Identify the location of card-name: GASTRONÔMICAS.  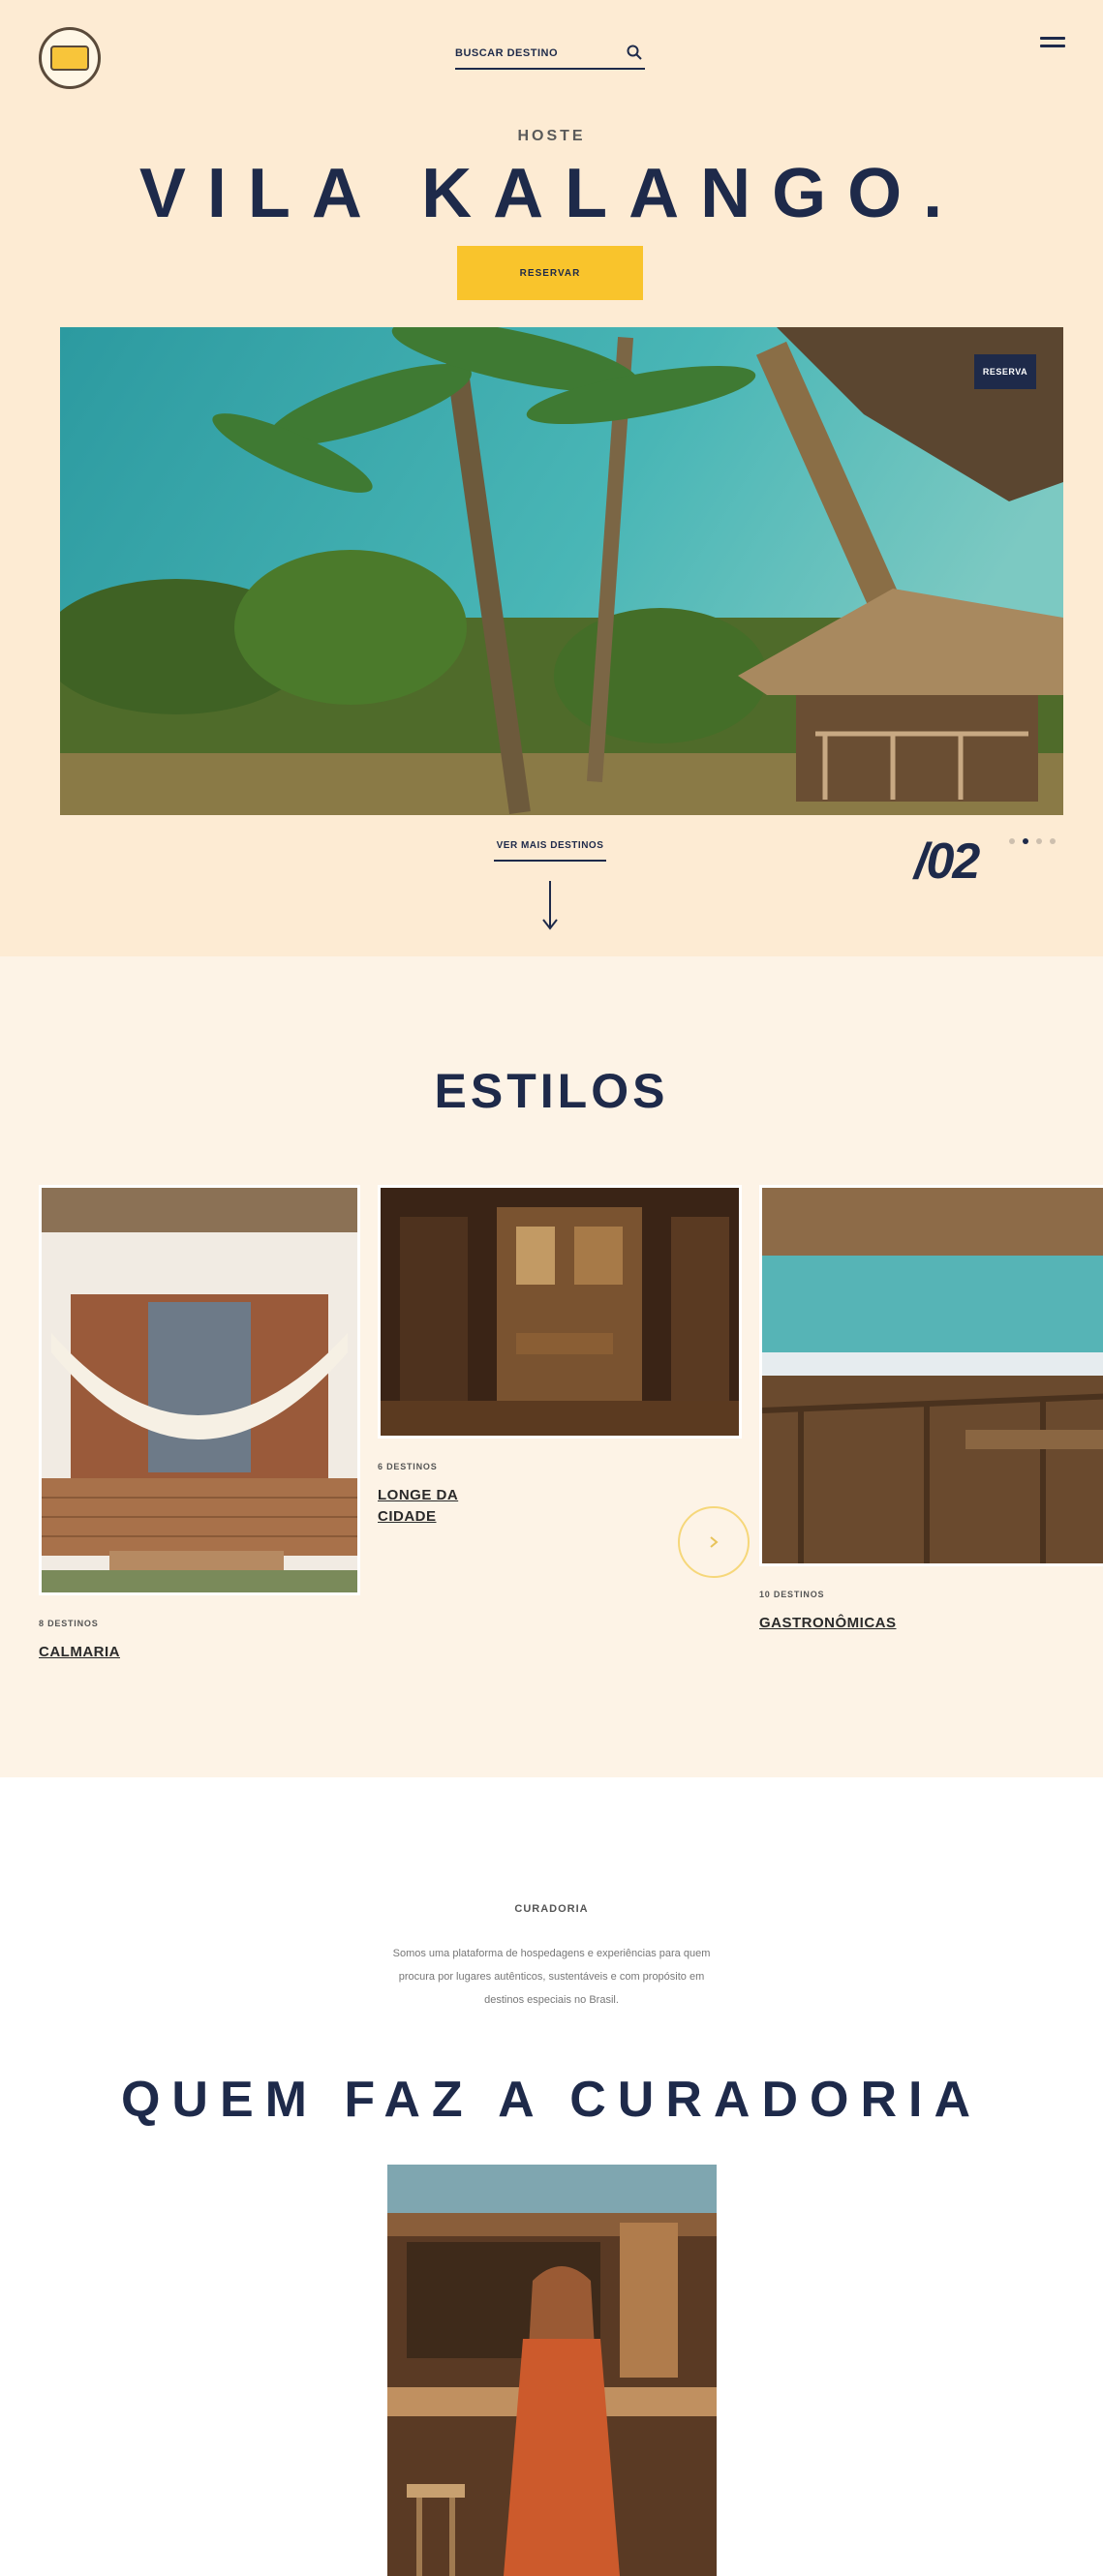
(931, 1623).